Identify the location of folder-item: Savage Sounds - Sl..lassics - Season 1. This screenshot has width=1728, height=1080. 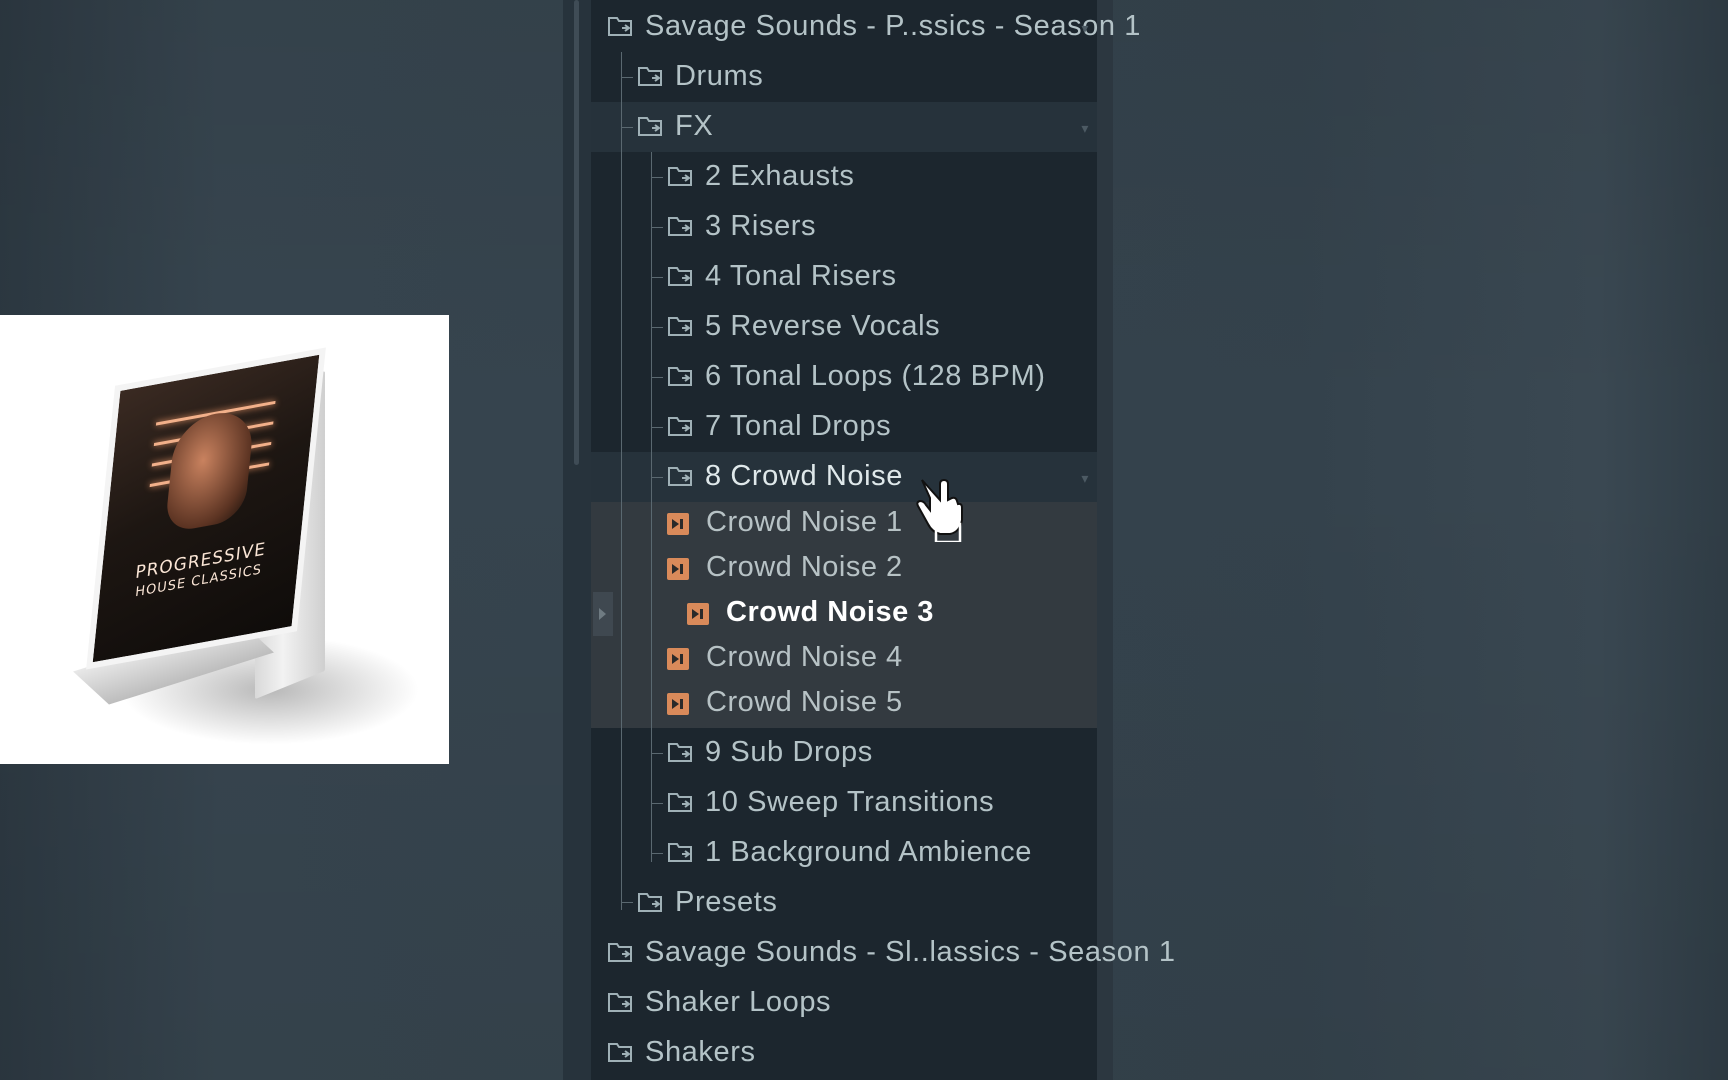
(883, 953).